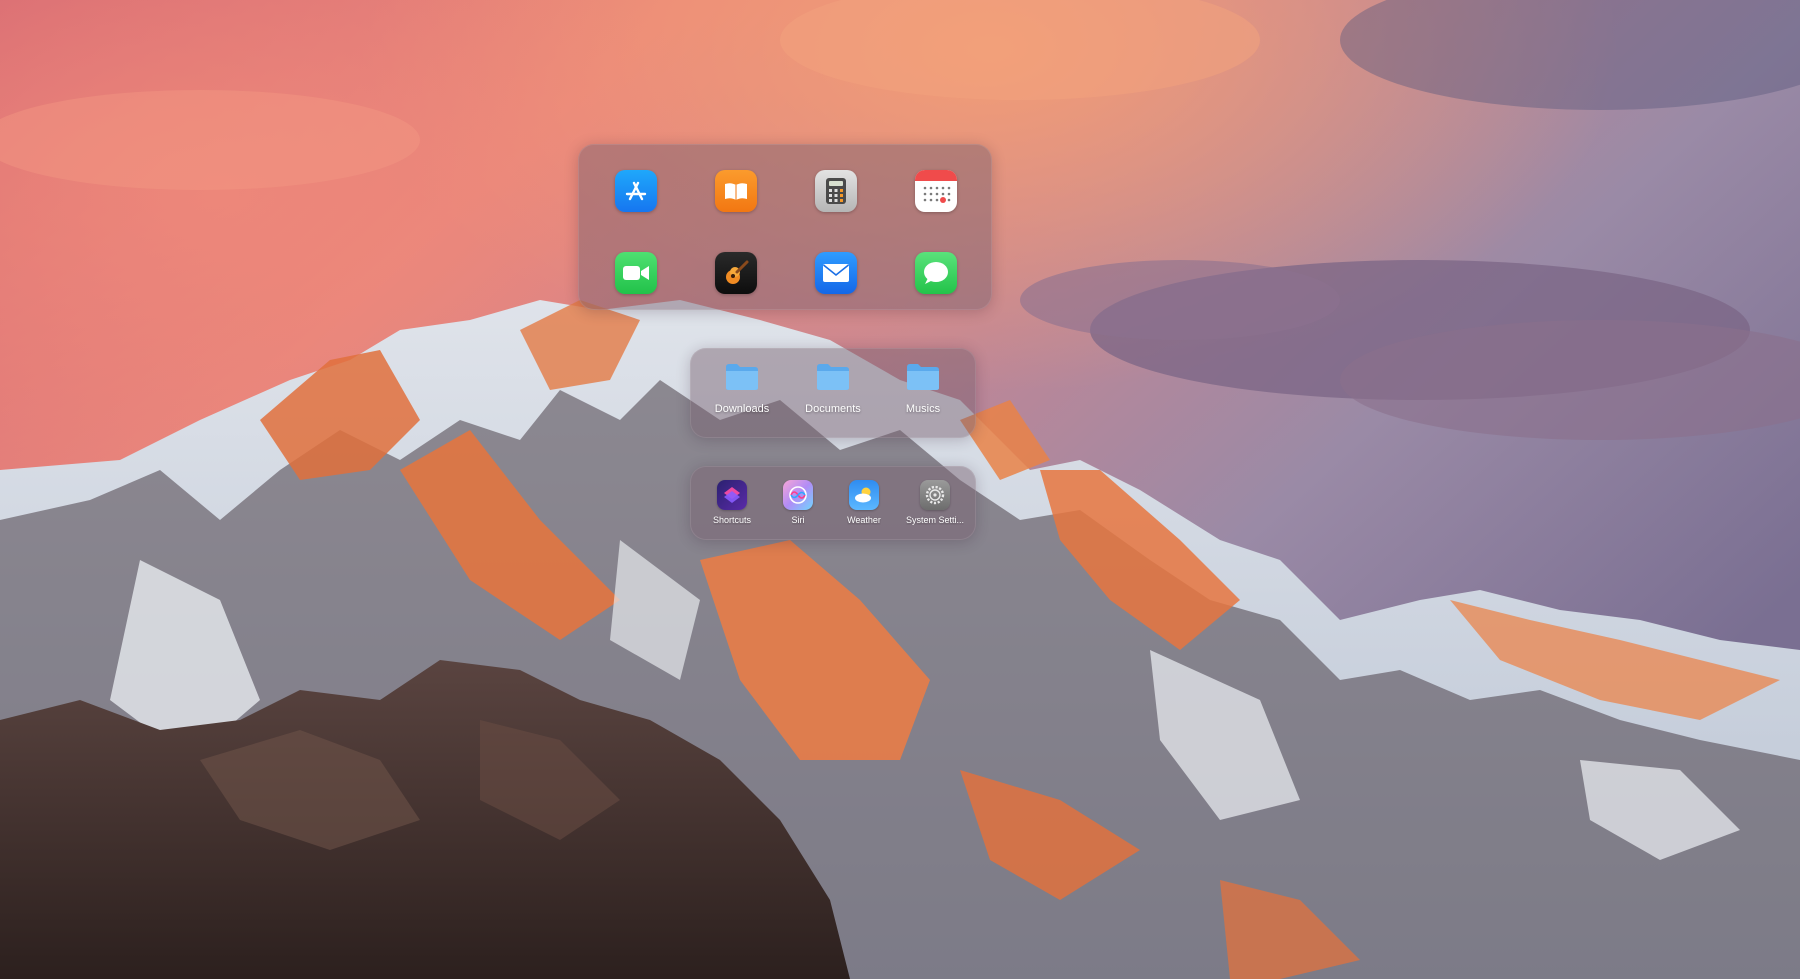  I want to click on calendar-icon, so click(936, 191).